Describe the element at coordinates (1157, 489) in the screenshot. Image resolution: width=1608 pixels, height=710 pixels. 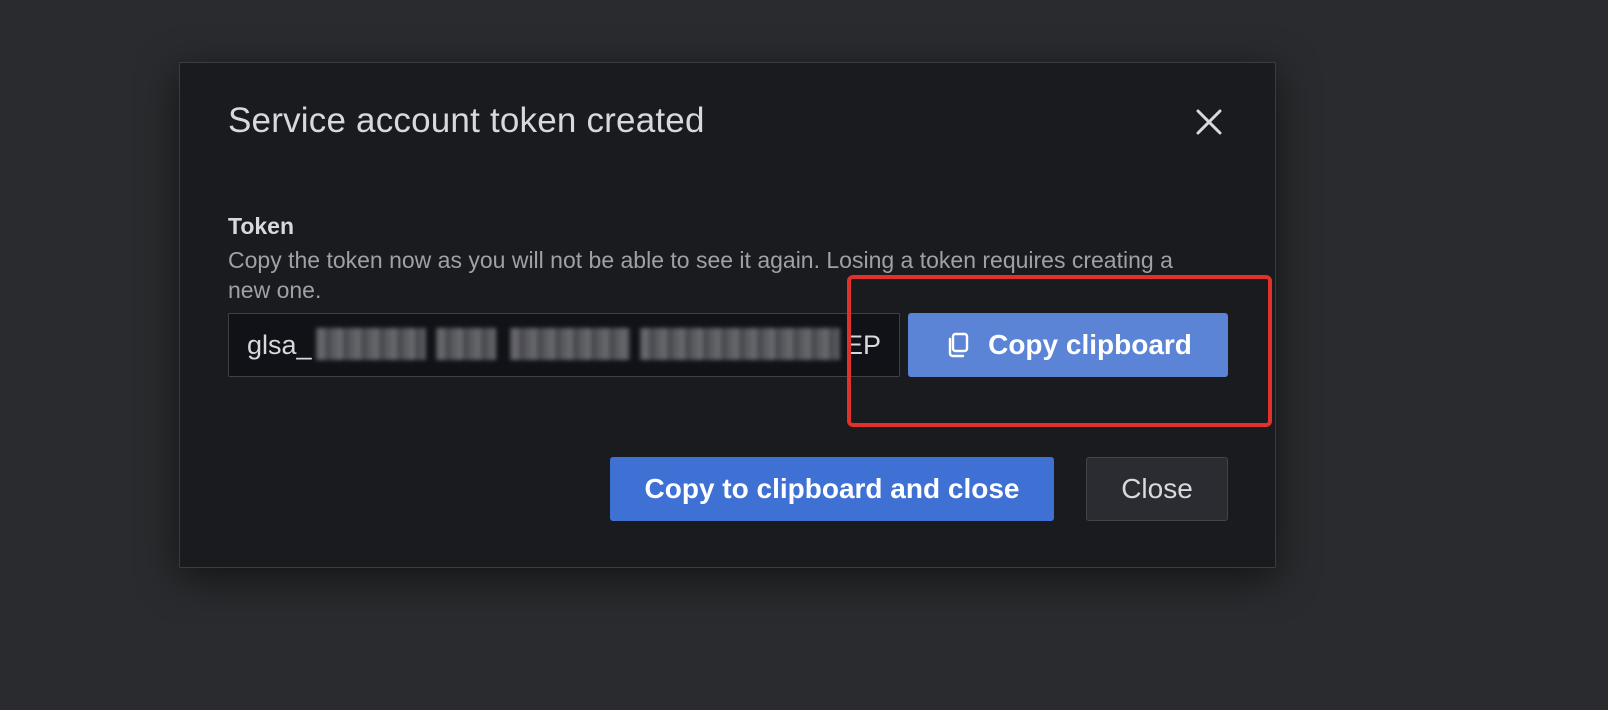
I see `close-button: Close` at that location.